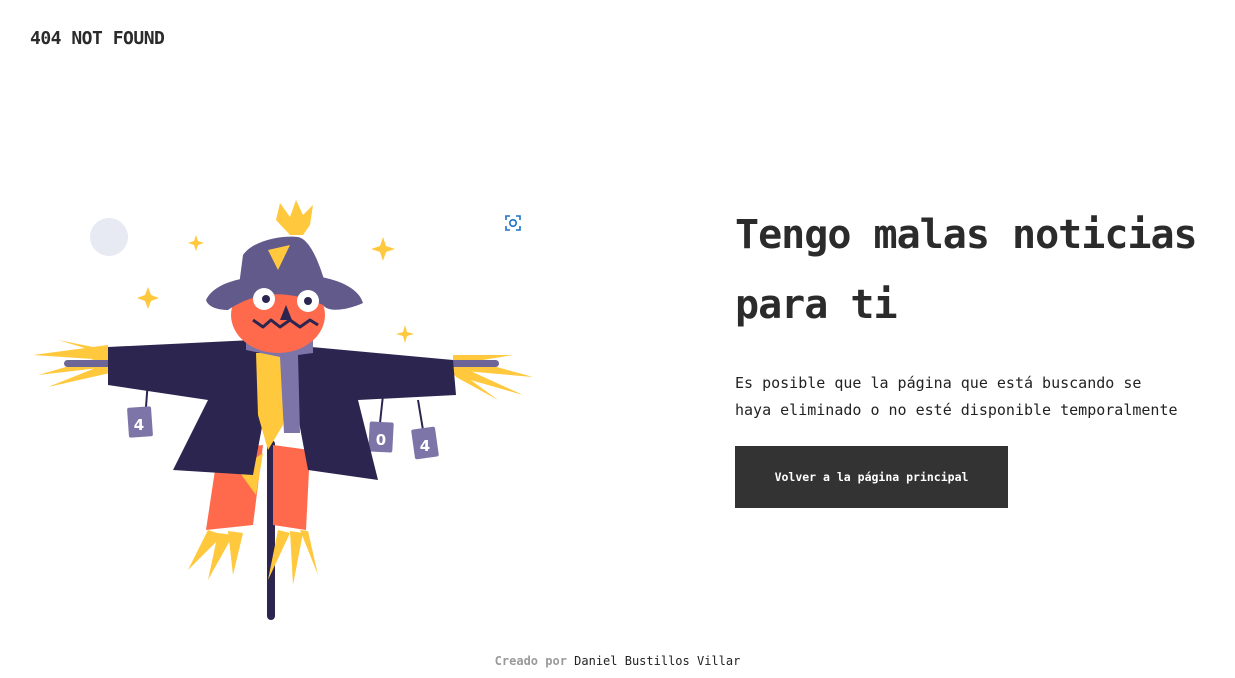 The width and height of the screenshot is (1235, 678). What do you see at coordinates (293, 557) in the screenshot?
I see `right-foot-straw` at bounding box center [293, 557].